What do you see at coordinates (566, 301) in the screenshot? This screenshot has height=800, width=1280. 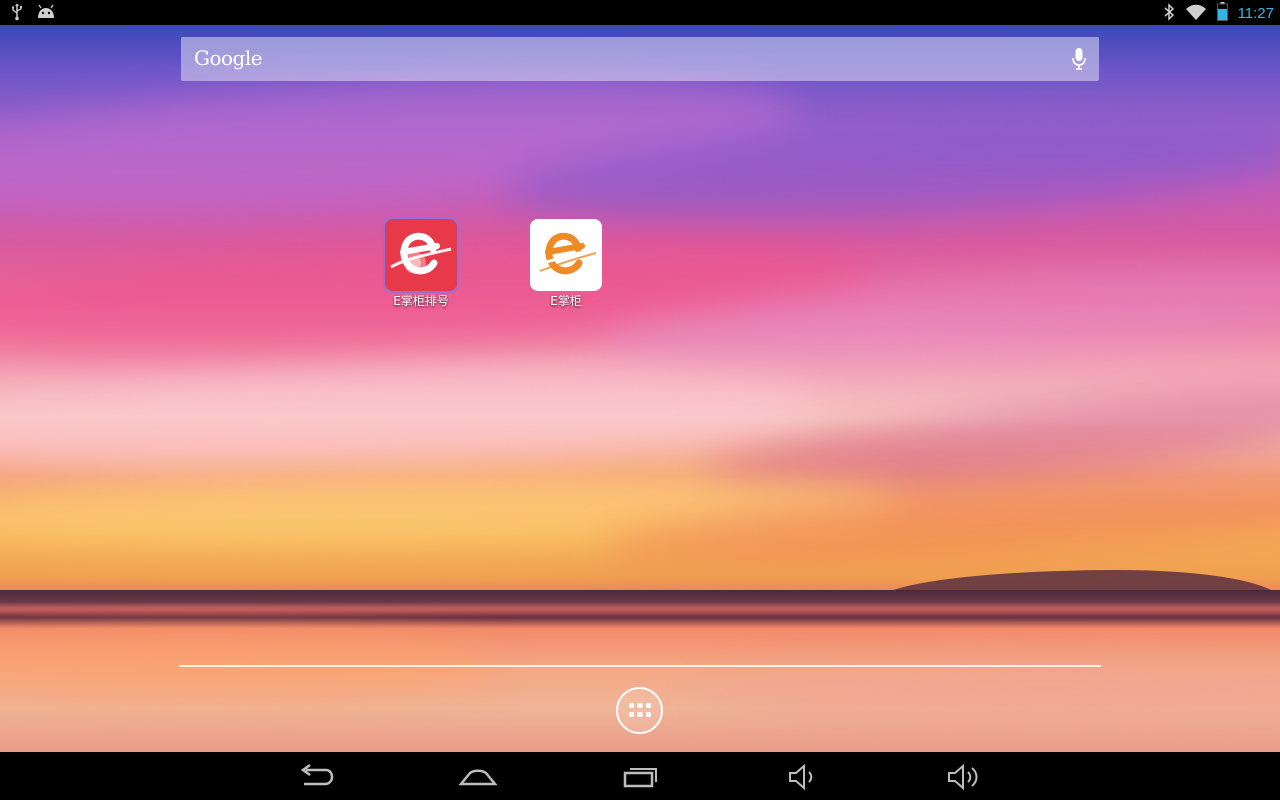 I see `app-label-e-store: E掌柜` at bounding box center [566, 301].